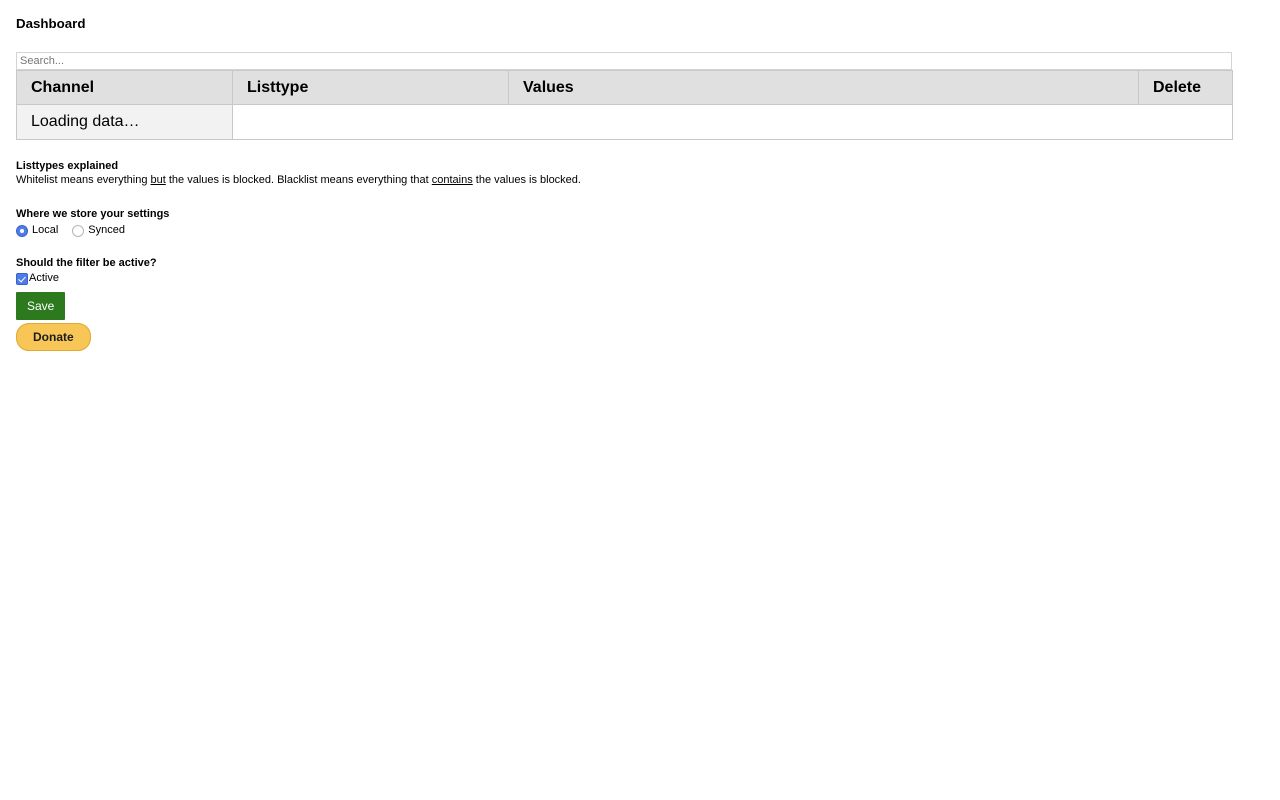 This screenshot has height=800, width=1280. I want to click on column-header-listtype: Listtype, so click(370, 88).